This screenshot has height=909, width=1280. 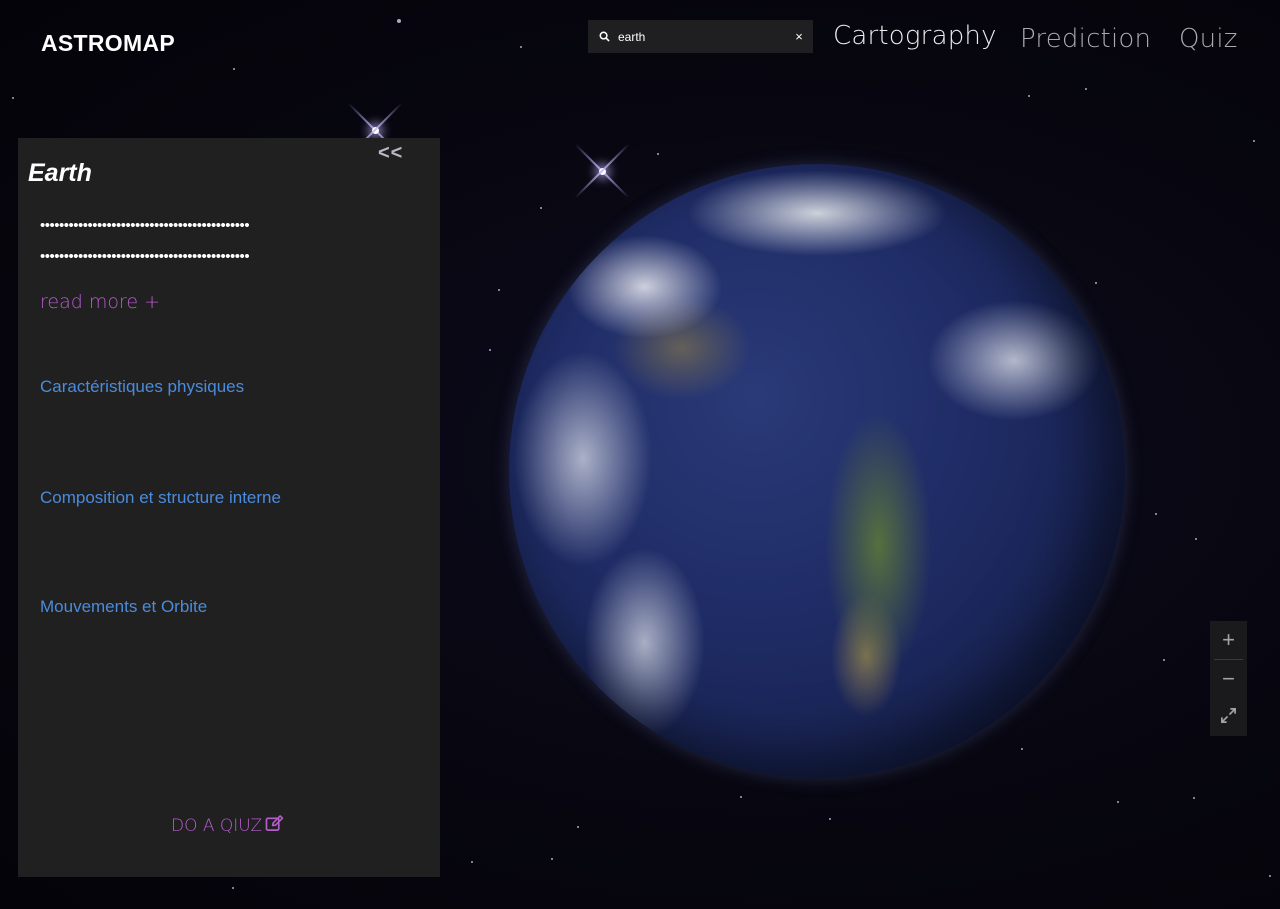 I want to click on do-quiz-button: DO A QIUZ, so click(x=227, y=826).